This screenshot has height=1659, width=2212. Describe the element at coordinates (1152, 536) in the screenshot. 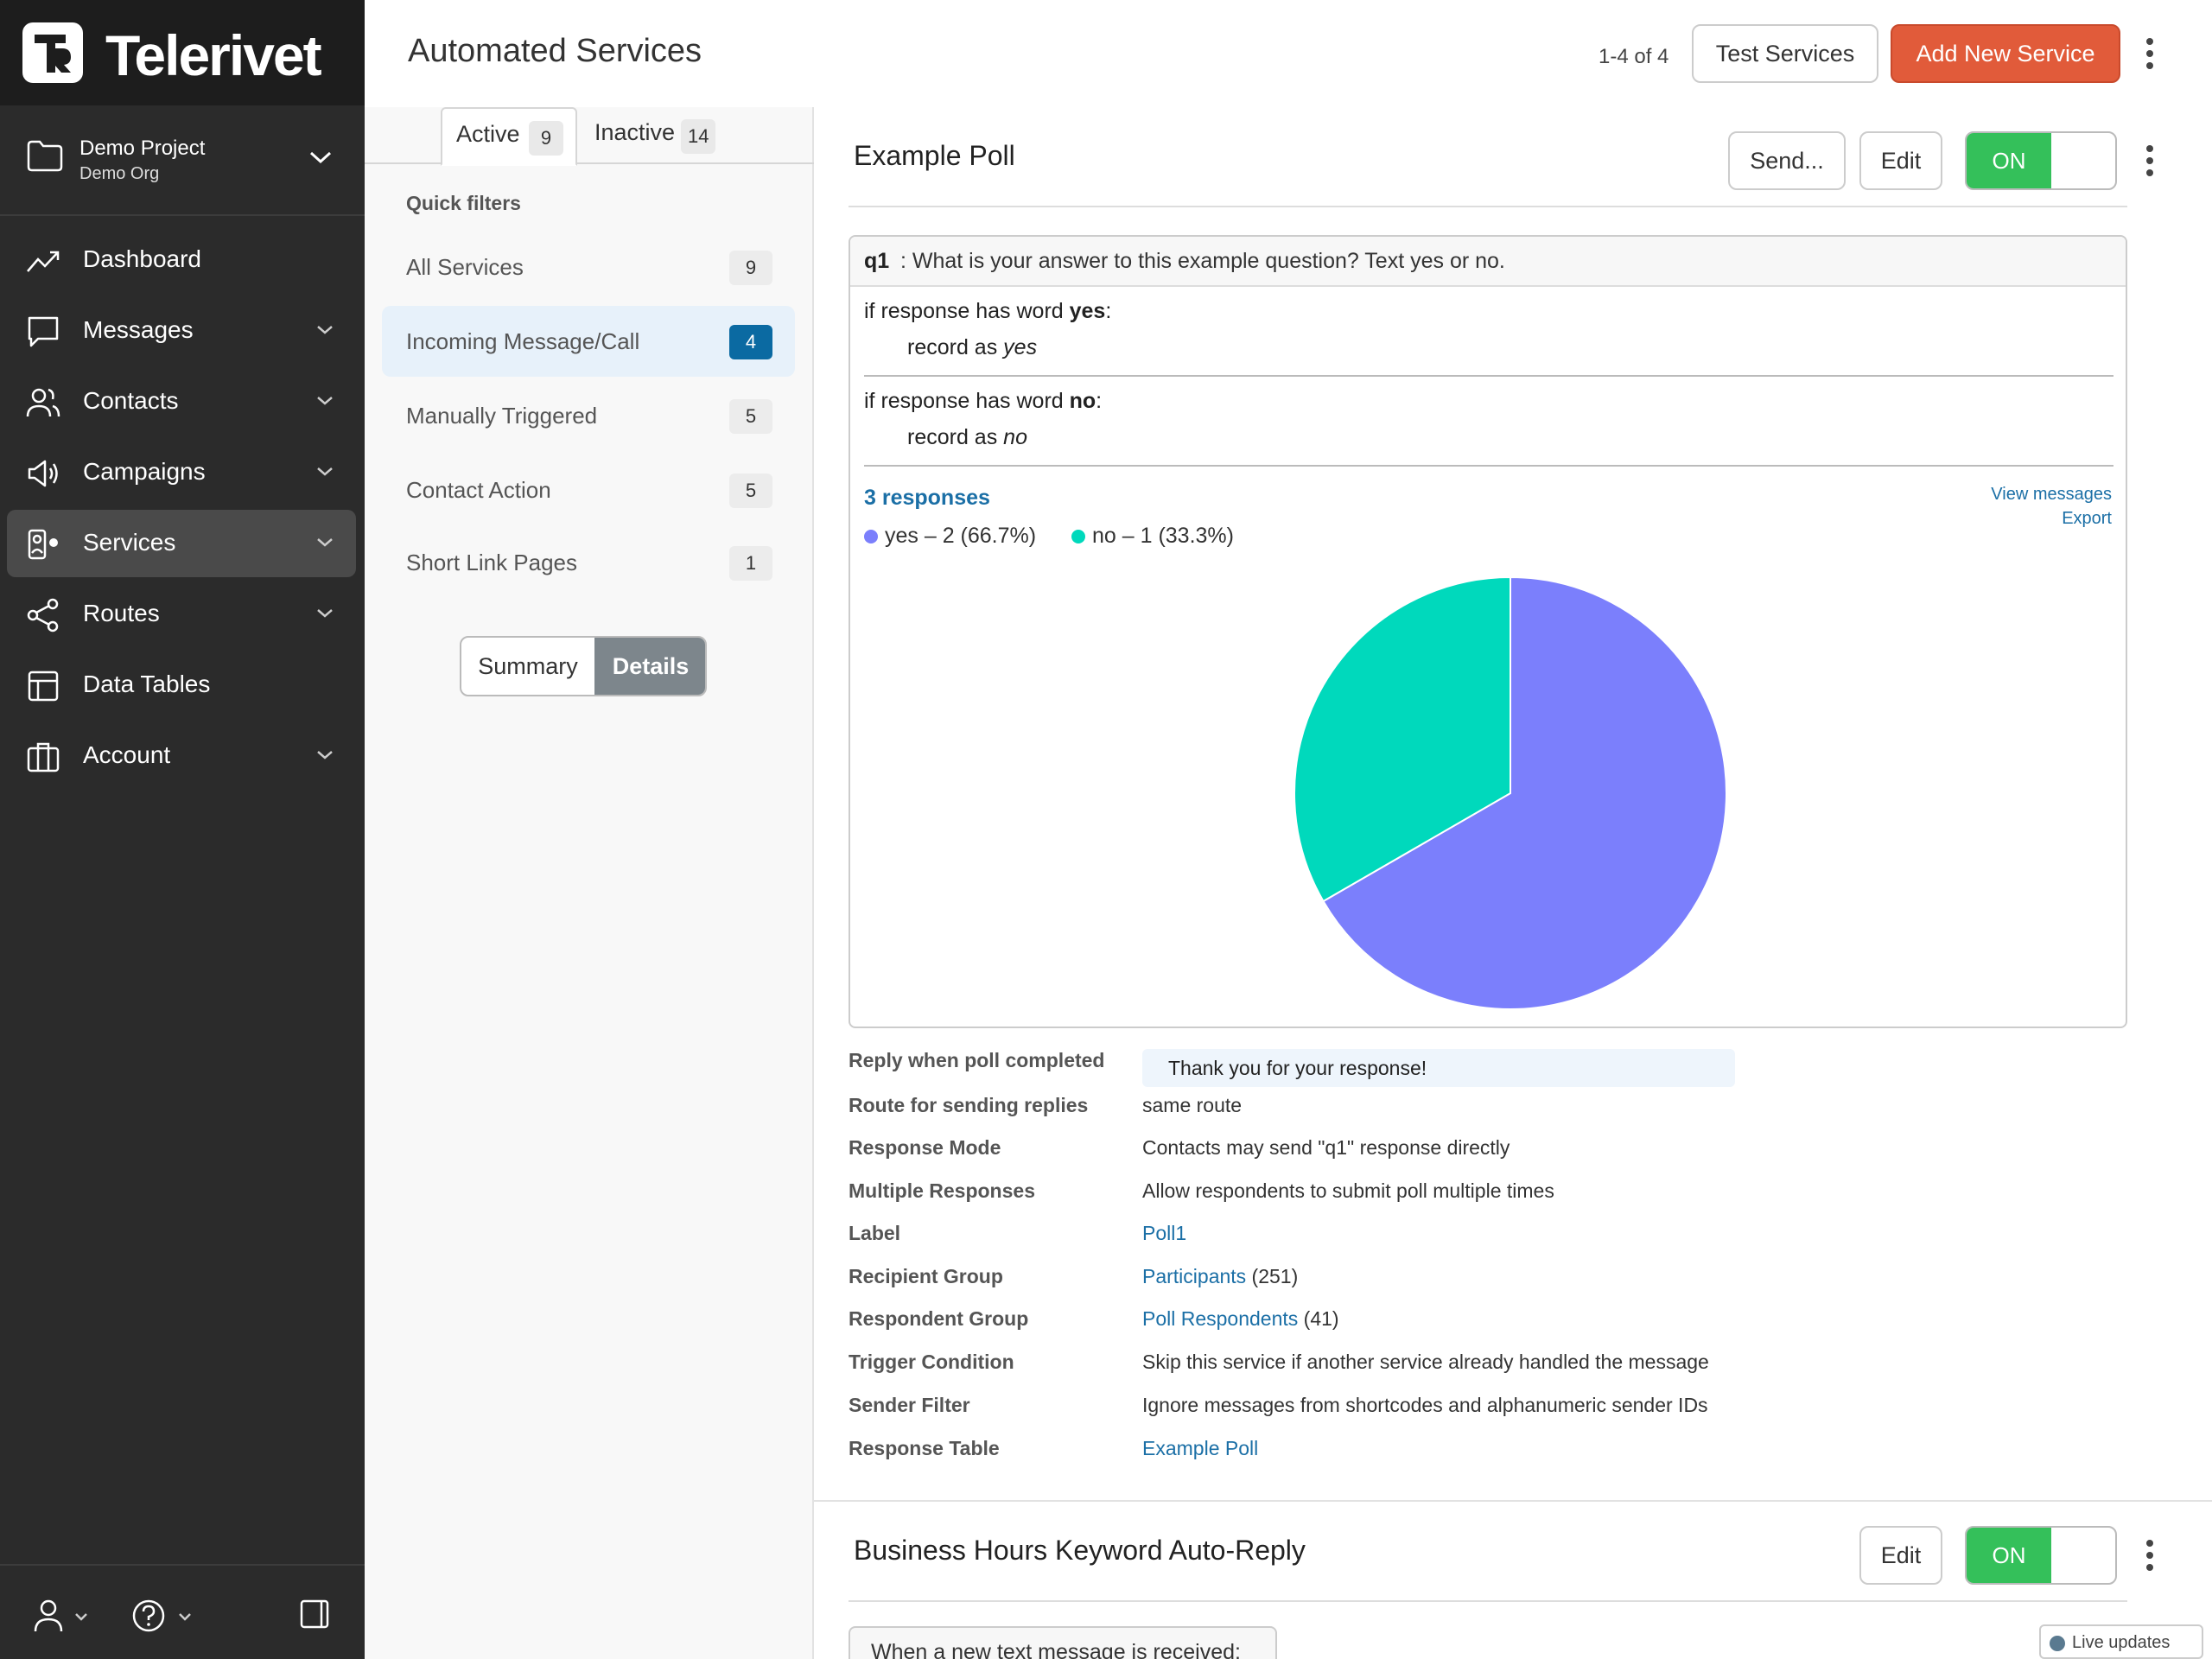

I see `legend-item-no: no – 1 (33.3%)` at that location.